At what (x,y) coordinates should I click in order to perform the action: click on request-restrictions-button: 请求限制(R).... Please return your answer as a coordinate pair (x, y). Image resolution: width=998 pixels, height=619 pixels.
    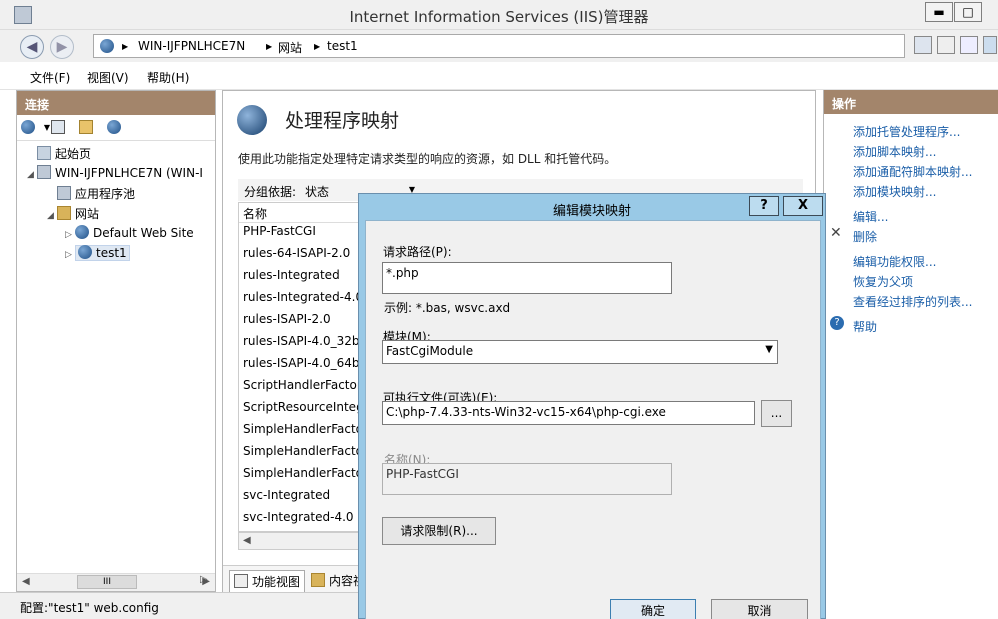
    Looking at the image, I should click on (439, 531).